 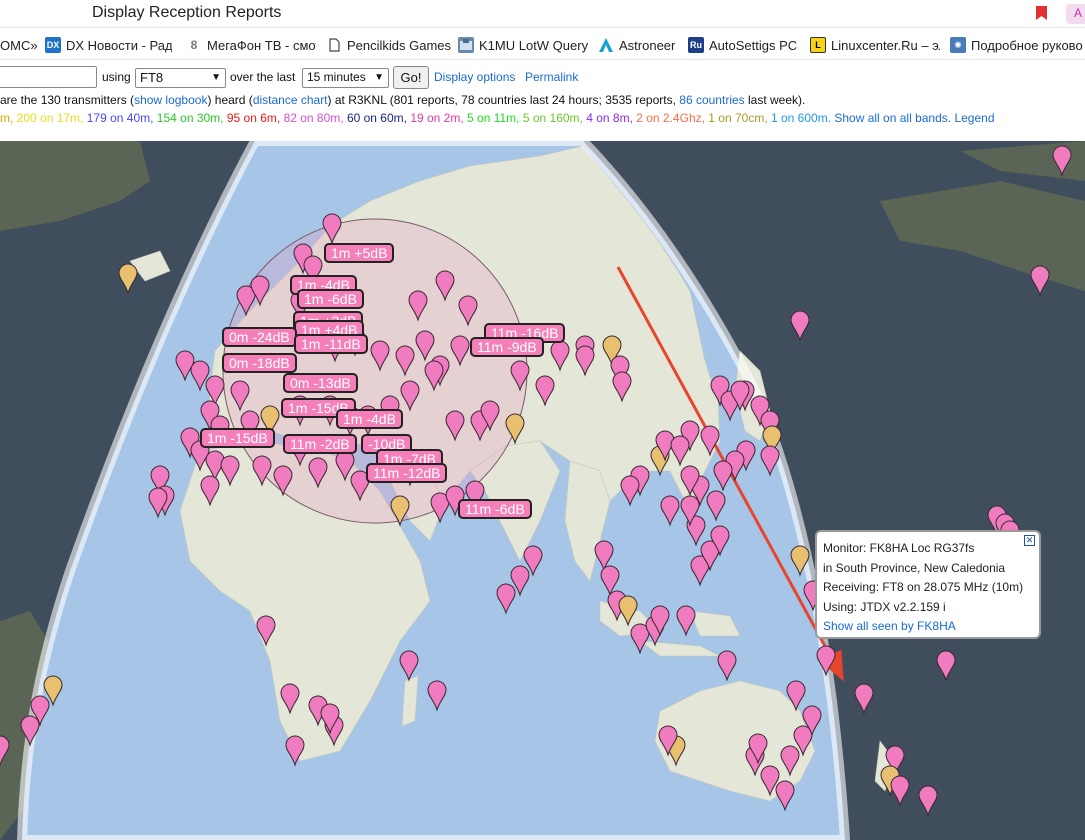 I want to click on signal-label: 1m -4dB, so click(x=369, y=419).